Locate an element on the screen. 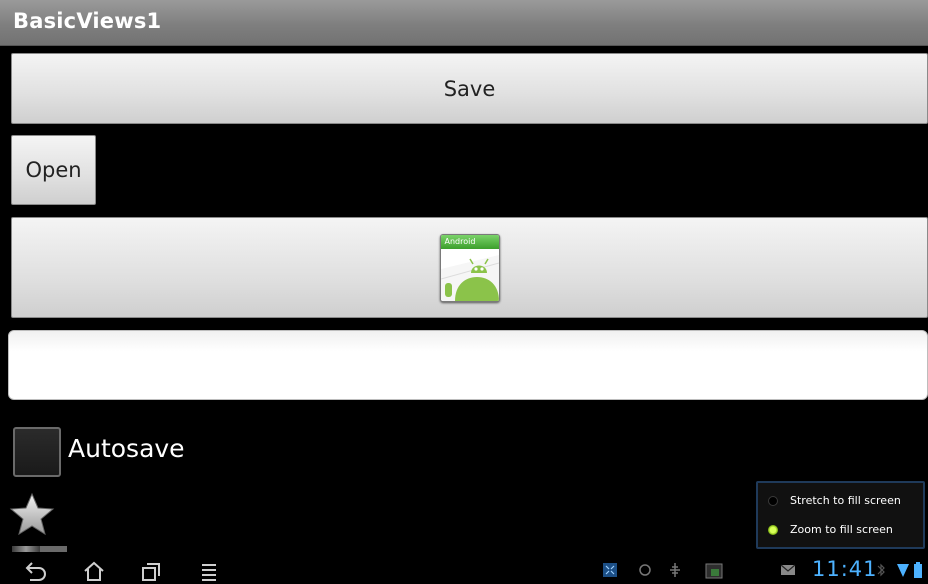  stretch-option-label: Stretch to fill screen is located at coordinates (845, 500).